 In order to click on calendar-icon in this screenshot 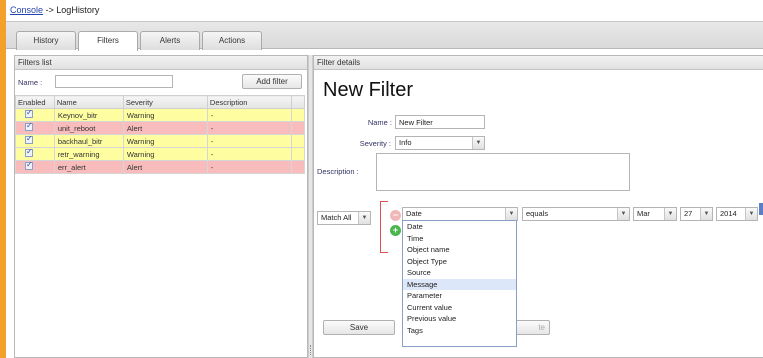, I will do `click(761, 209)`.